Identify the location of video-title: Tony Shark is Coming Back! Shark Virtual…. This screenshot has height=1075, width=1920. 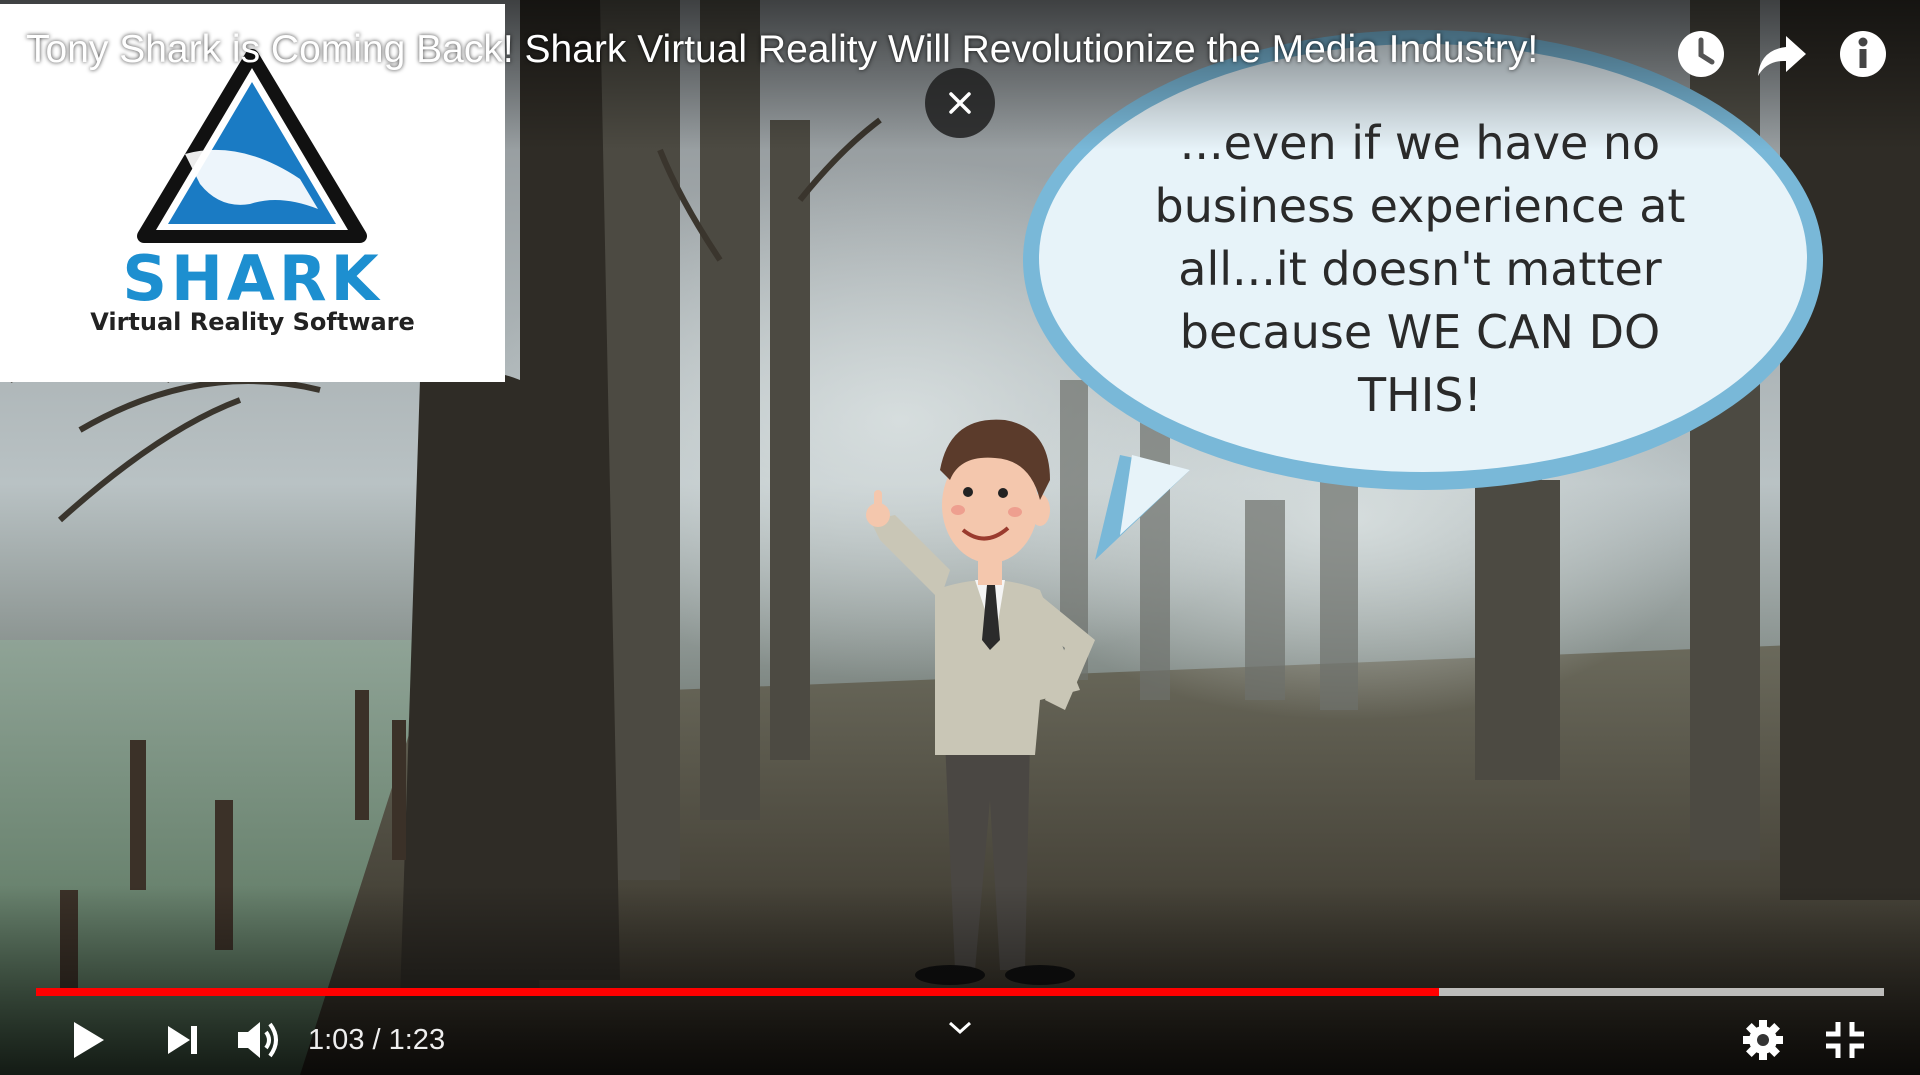
(782, 50).